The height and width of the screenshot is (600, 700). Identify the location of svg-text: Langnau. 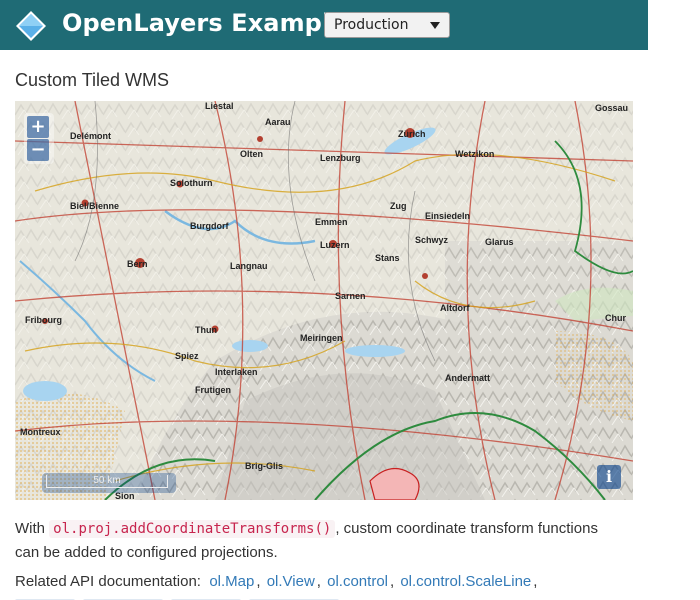
(249, 266).